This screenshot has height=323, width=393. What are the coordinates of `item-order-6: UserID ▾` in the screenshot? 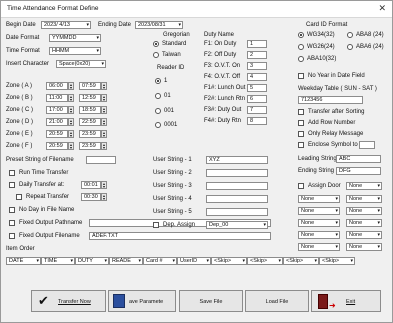 It's located at (194, 261).